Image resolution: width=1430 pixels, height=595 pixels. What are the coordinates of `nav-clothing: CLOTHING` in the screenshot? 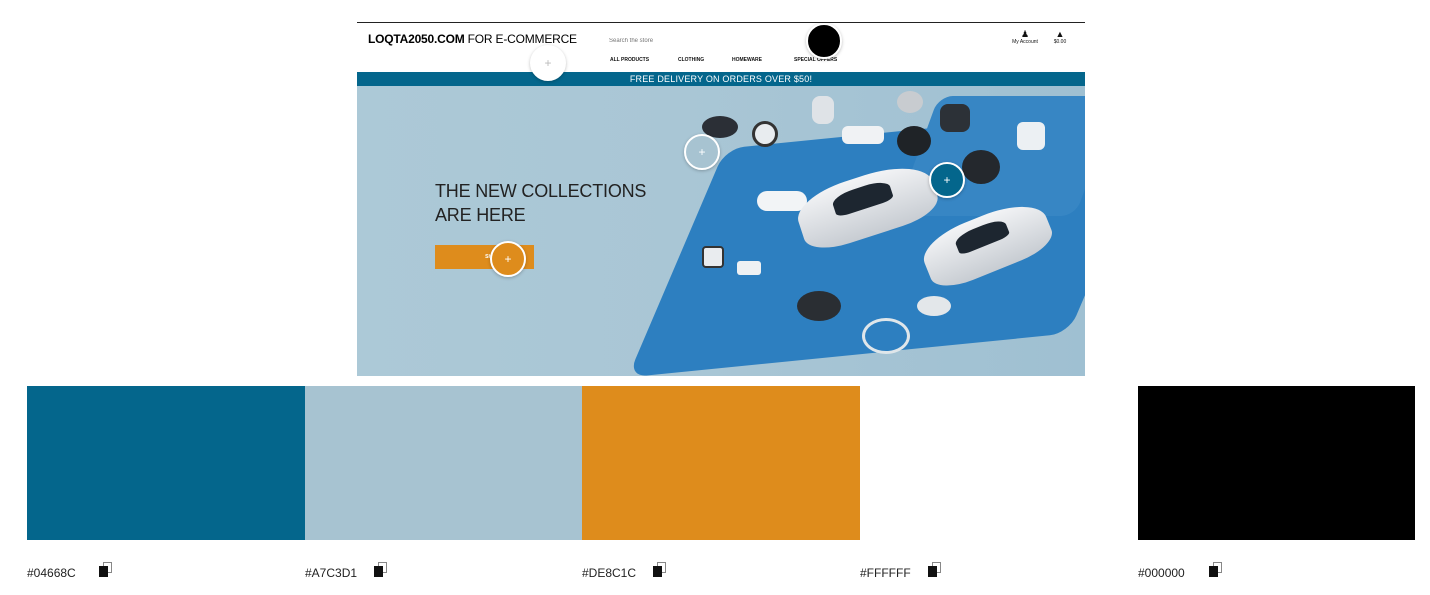 It's located at (705, 60).